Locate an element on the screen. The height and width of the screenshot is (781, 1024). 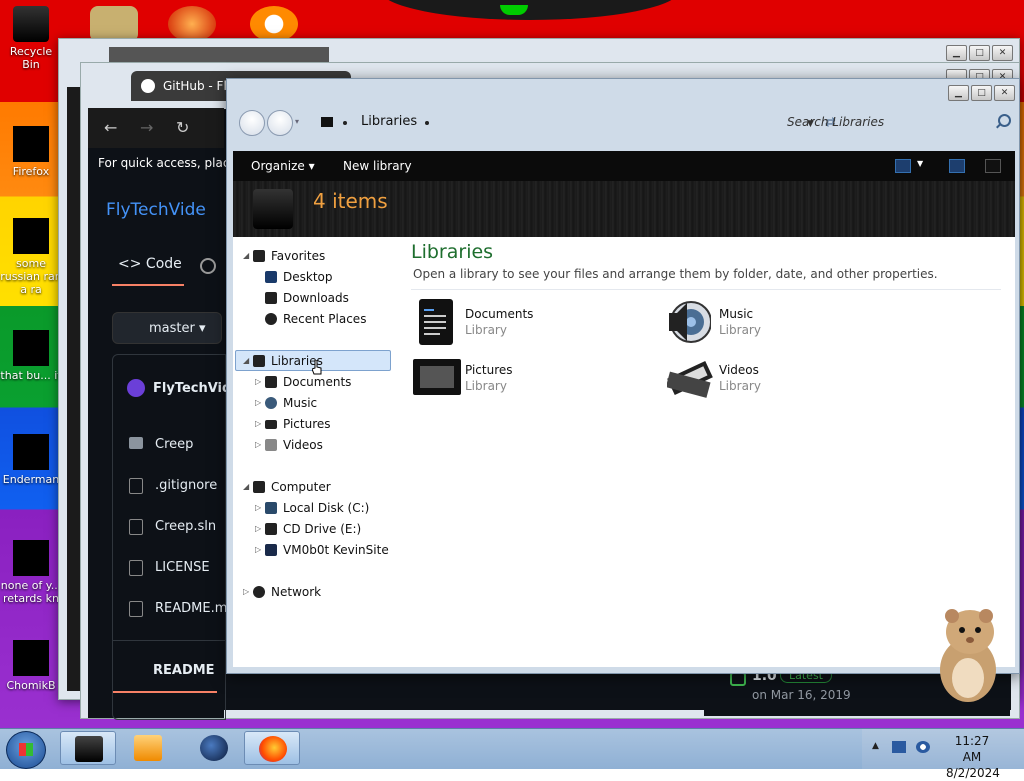
network-drive-icon is located at coordinates (271, 550).